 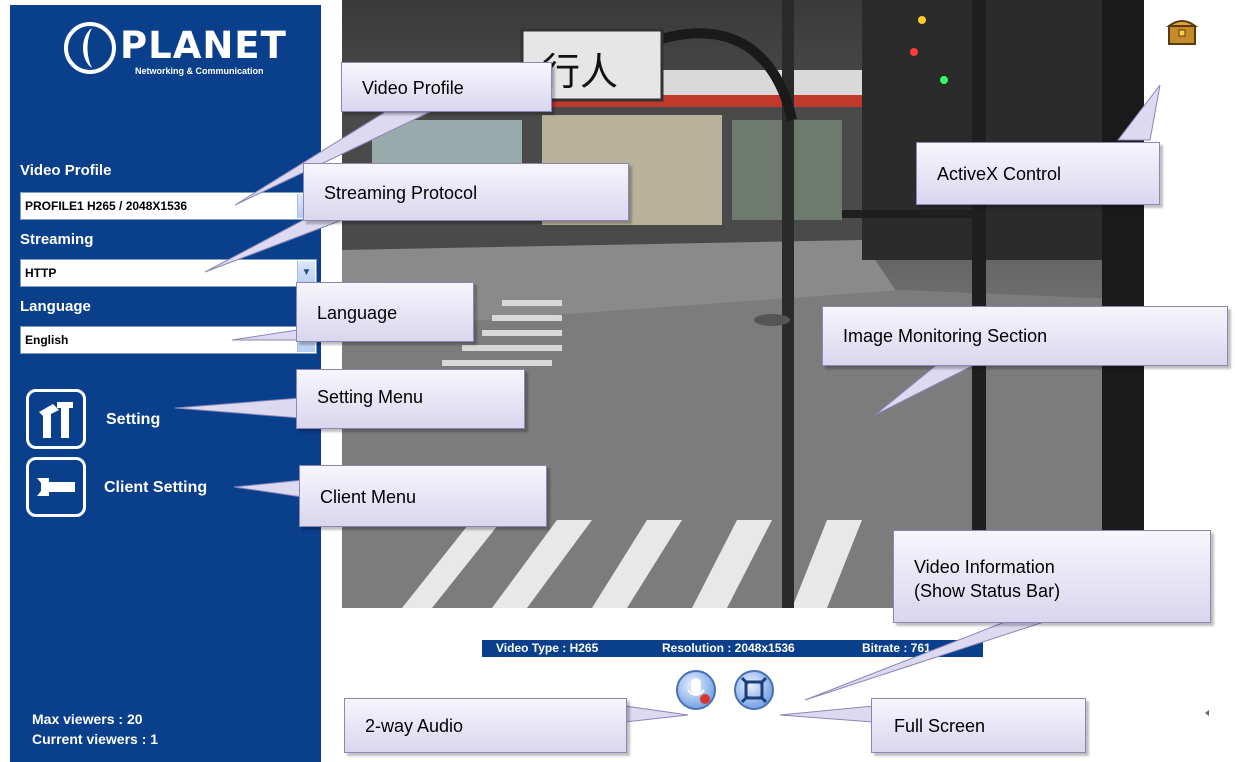 I want to click on callout-video-info-line1: Video Information, so click(x=984, y=567).